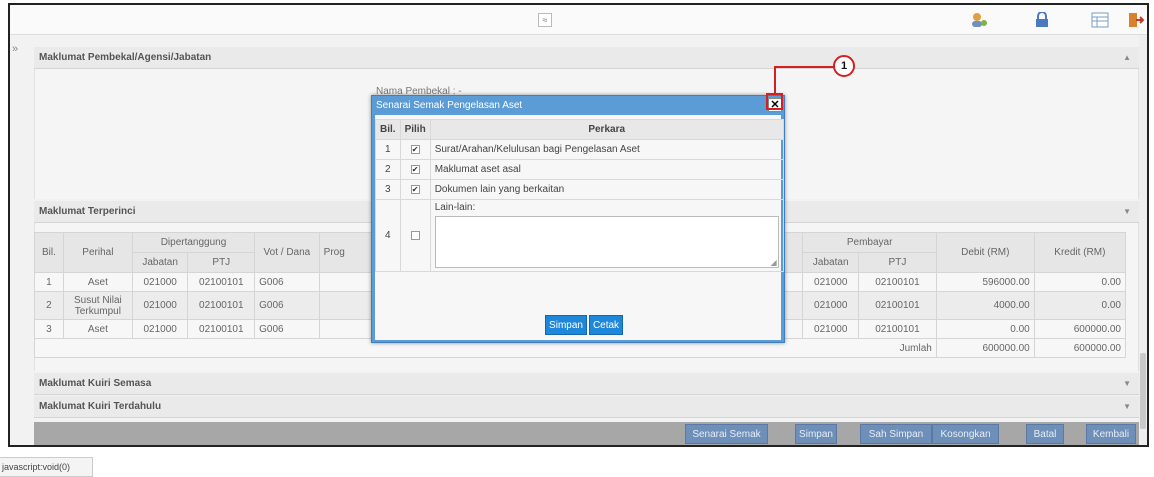  What do you see at coordinates (125, 57) in the screenshot?
I see `section-title: Maklumat Pembekal/Agensi/Jabatan` at bounding box center [125, 57].